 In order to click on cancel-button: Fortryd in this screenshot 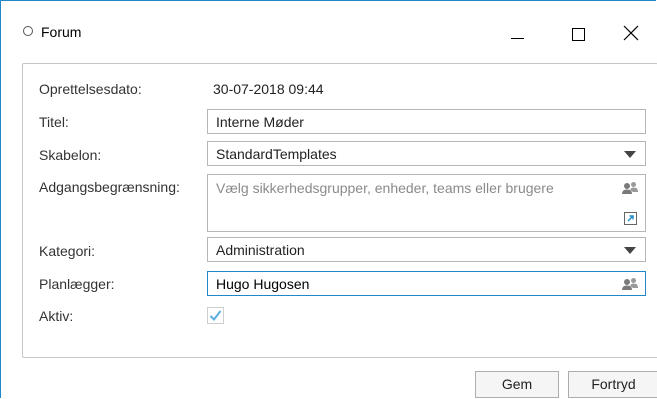, I will do `click(612, 384)`.